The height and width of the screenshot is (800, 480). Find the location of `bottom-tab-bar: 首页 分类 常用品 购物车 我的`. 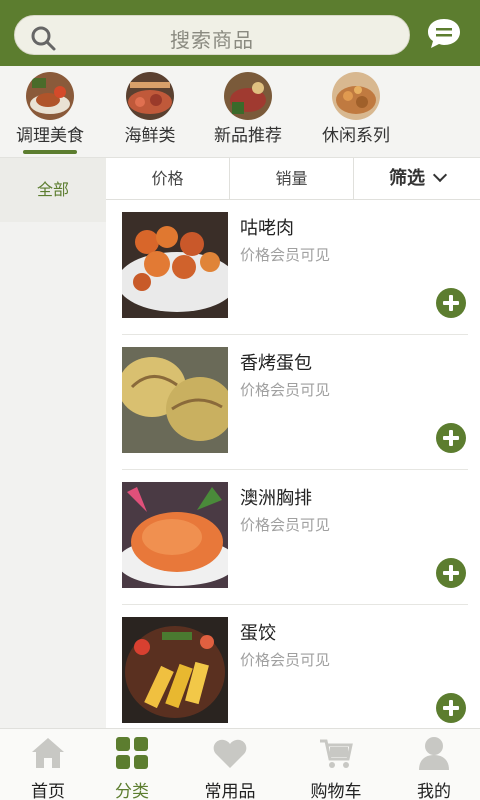

bottom-tab-bar: 首页 分类 常用品 购物车 我的 is located at coordinates (240, 764).